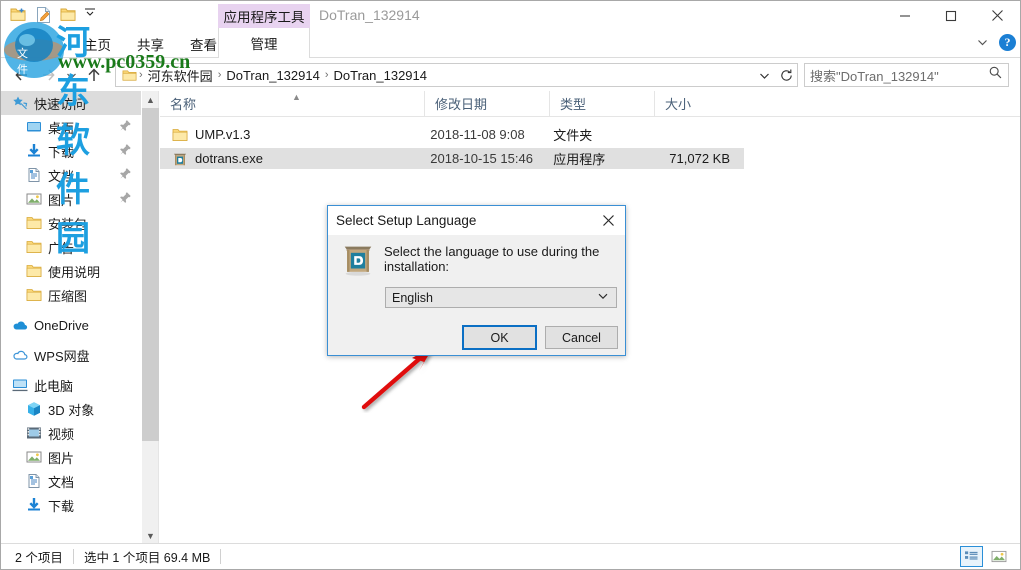 The height and width of the screenshot is (570, 1021). I want to click on ribbon-collapse-chevron-down-icon, so click(982, 42).